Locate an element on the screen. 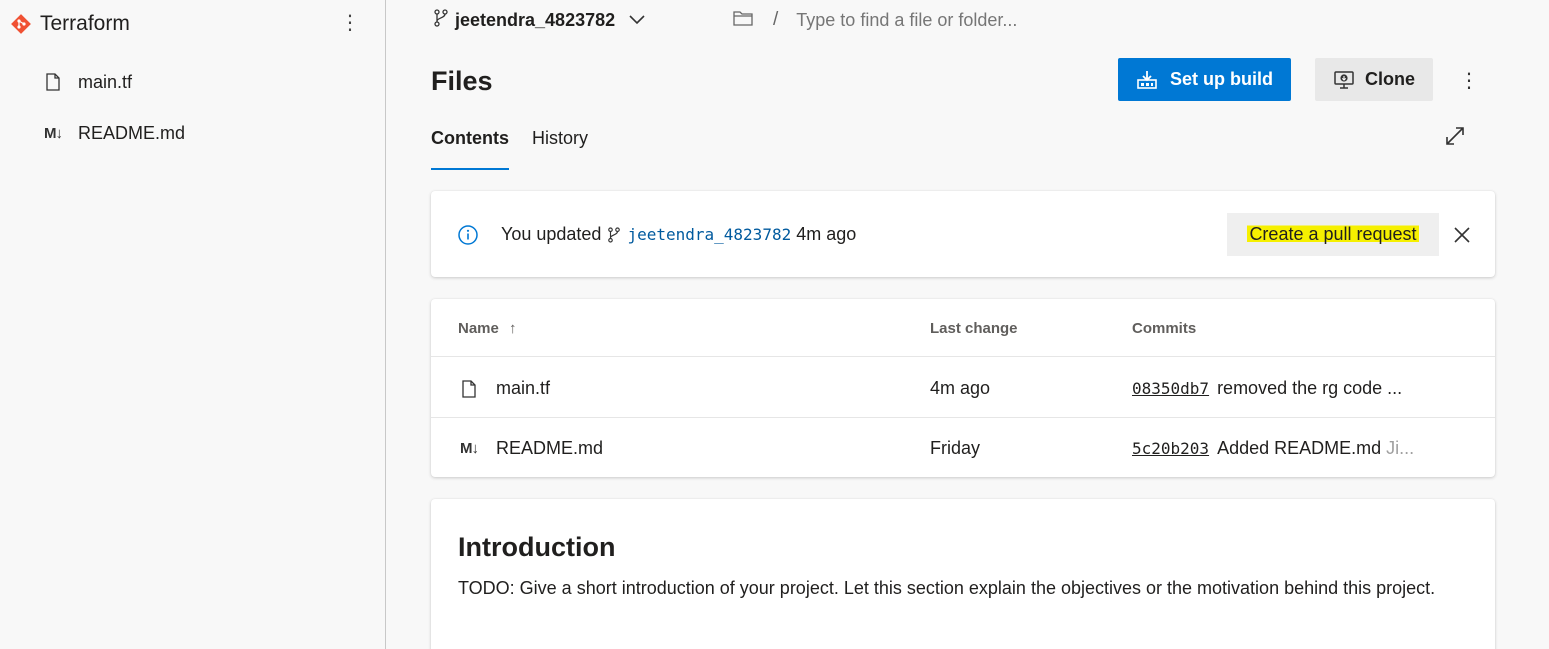 The image size is (1549, 649). repo-more-icon: ⋮ is located at coordinates (350, 22).